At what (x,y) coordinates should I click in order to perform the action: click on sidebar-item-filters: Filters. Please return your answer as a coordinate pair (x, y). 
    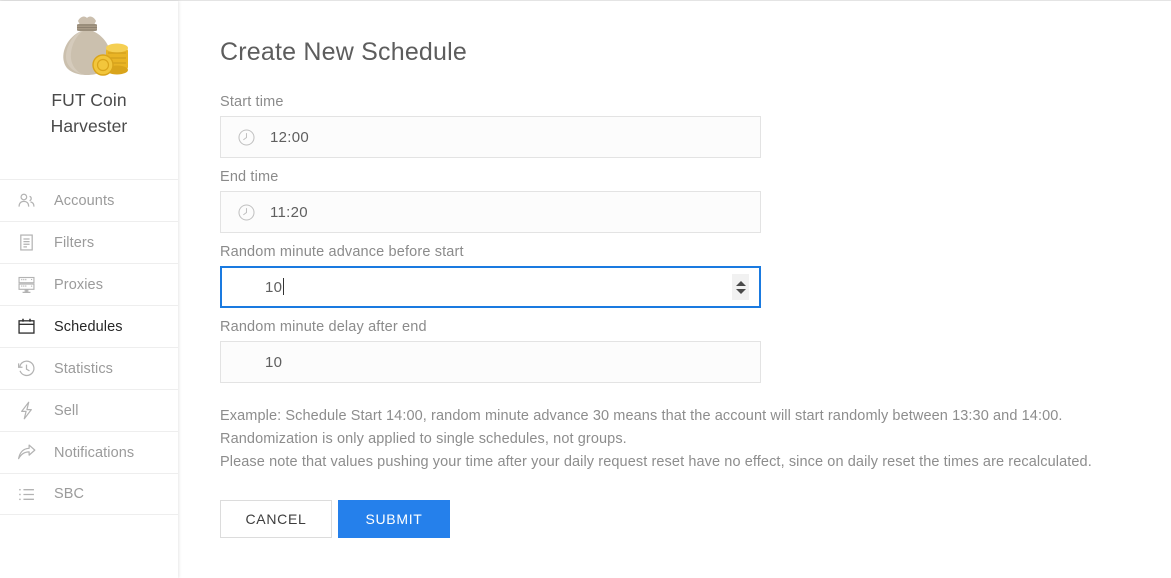
    Looking at the image, I should click on (89, 242).